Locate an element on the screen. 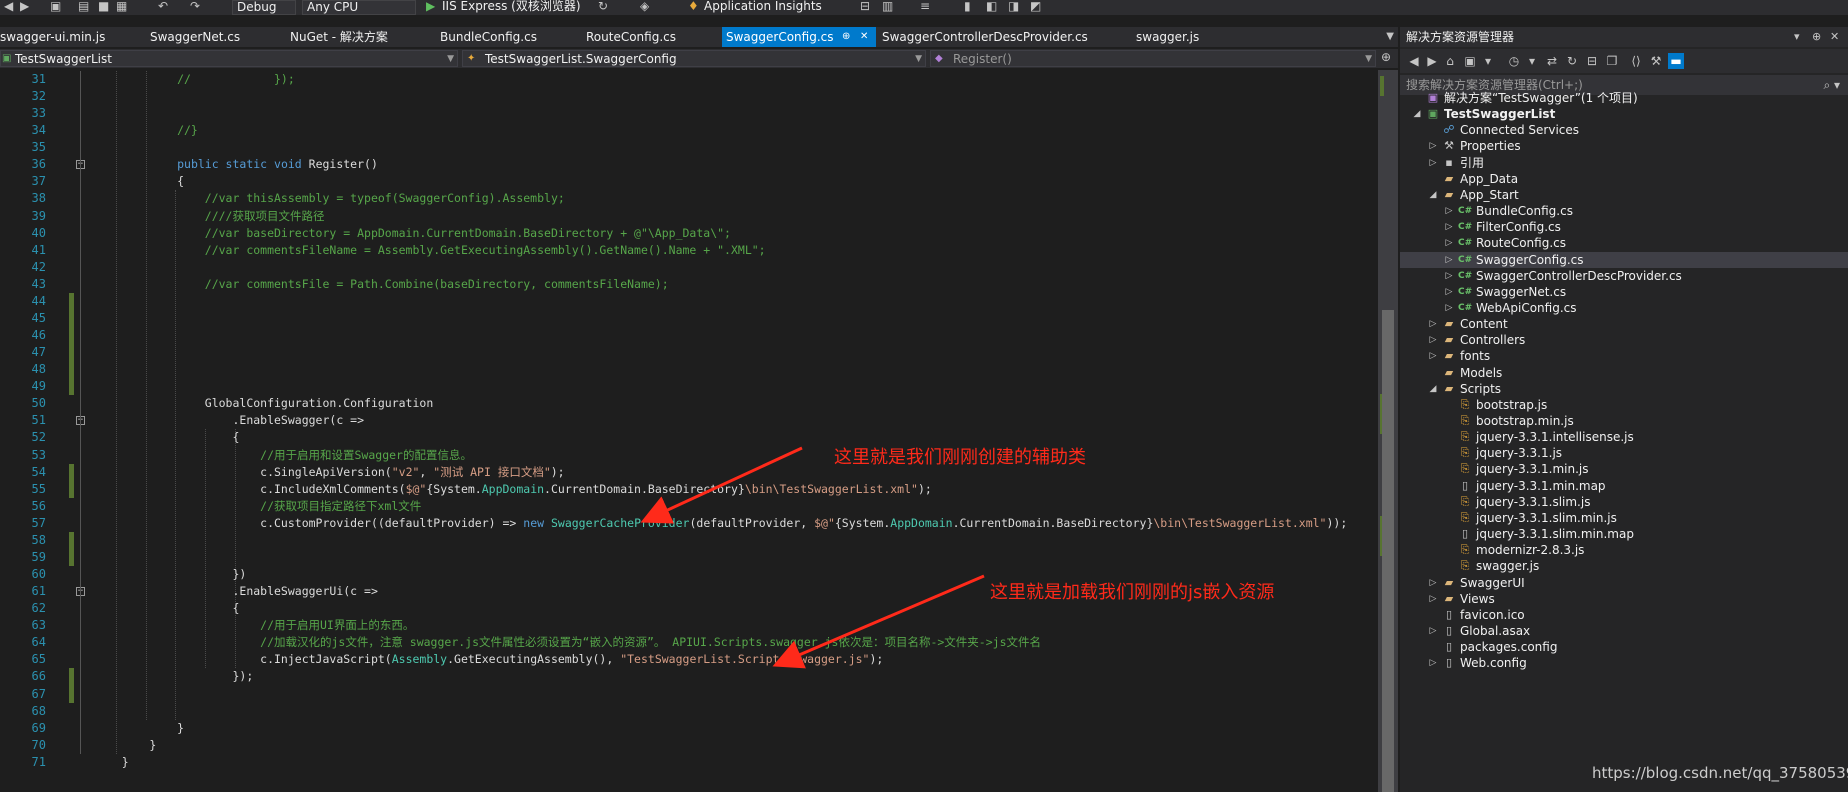 The height and width of the screenshot is (792, 1848). solution-config-dropdown: Debug is located at coordinates (264, 7).